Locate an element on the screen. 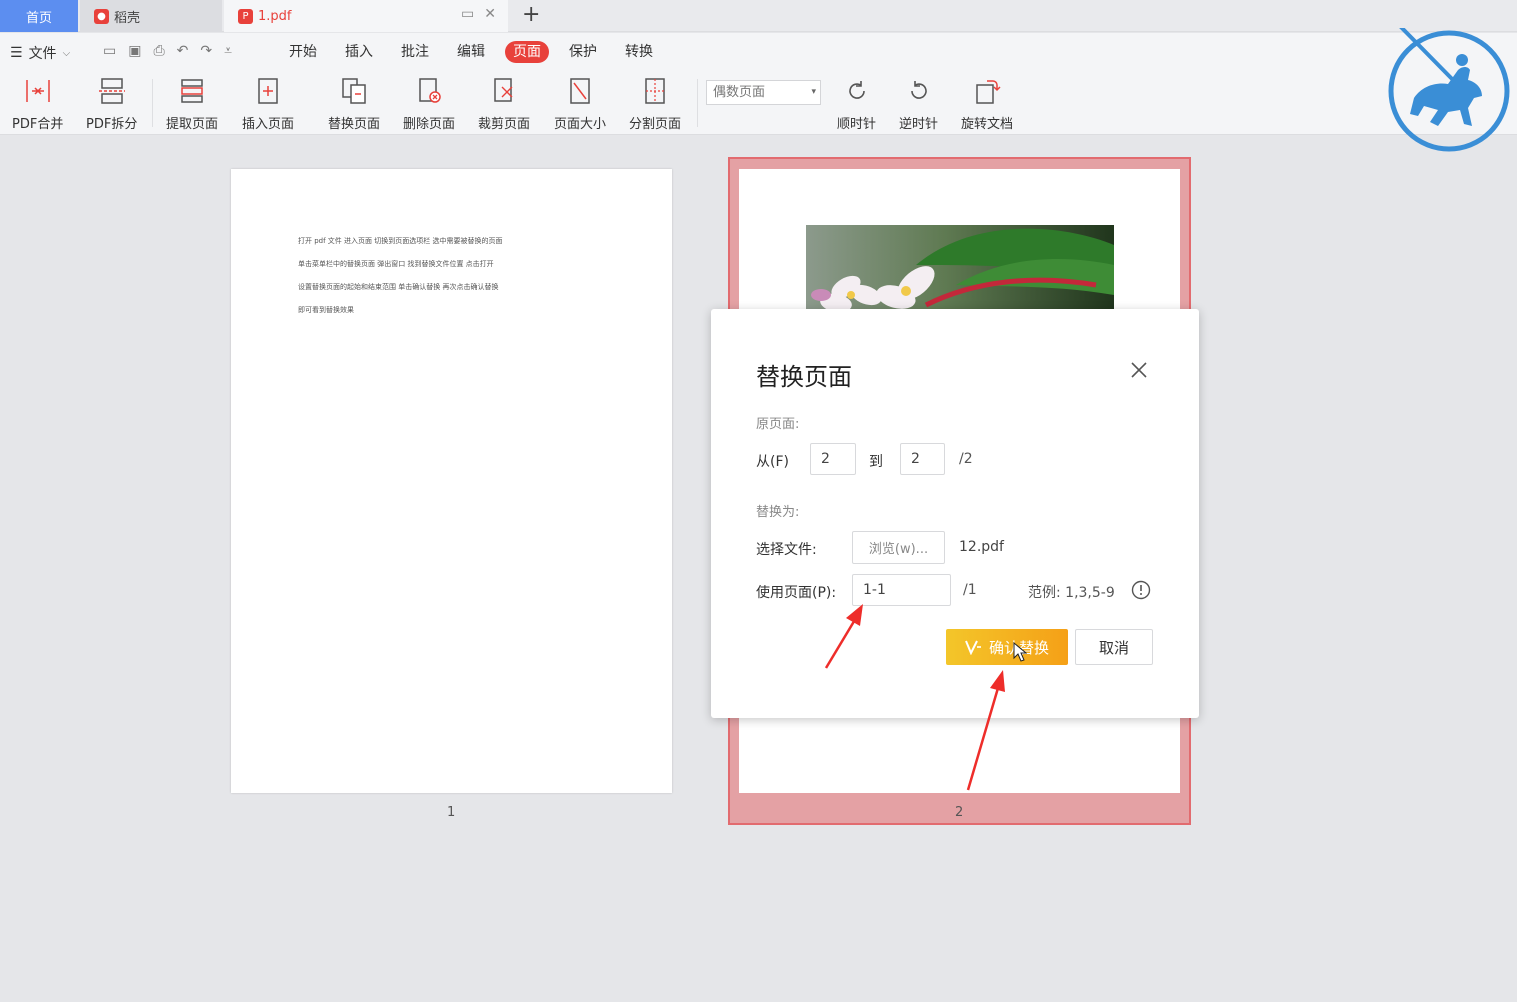 This screenshot has height=1002, width=1517. close-icon is located at coordinates (1139, 370).